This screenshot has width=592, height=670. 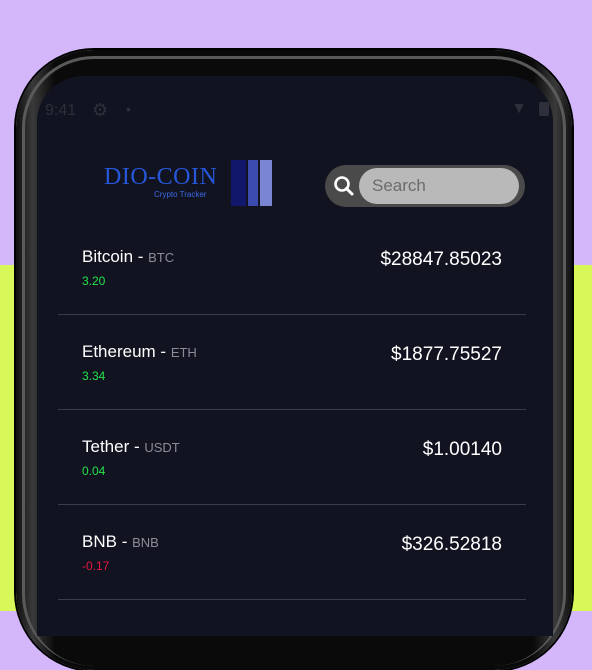 What do you see at coordinates (61, 110) in the screenshot?
I see `status-time: 9:41` at bounding box center [61, 110].